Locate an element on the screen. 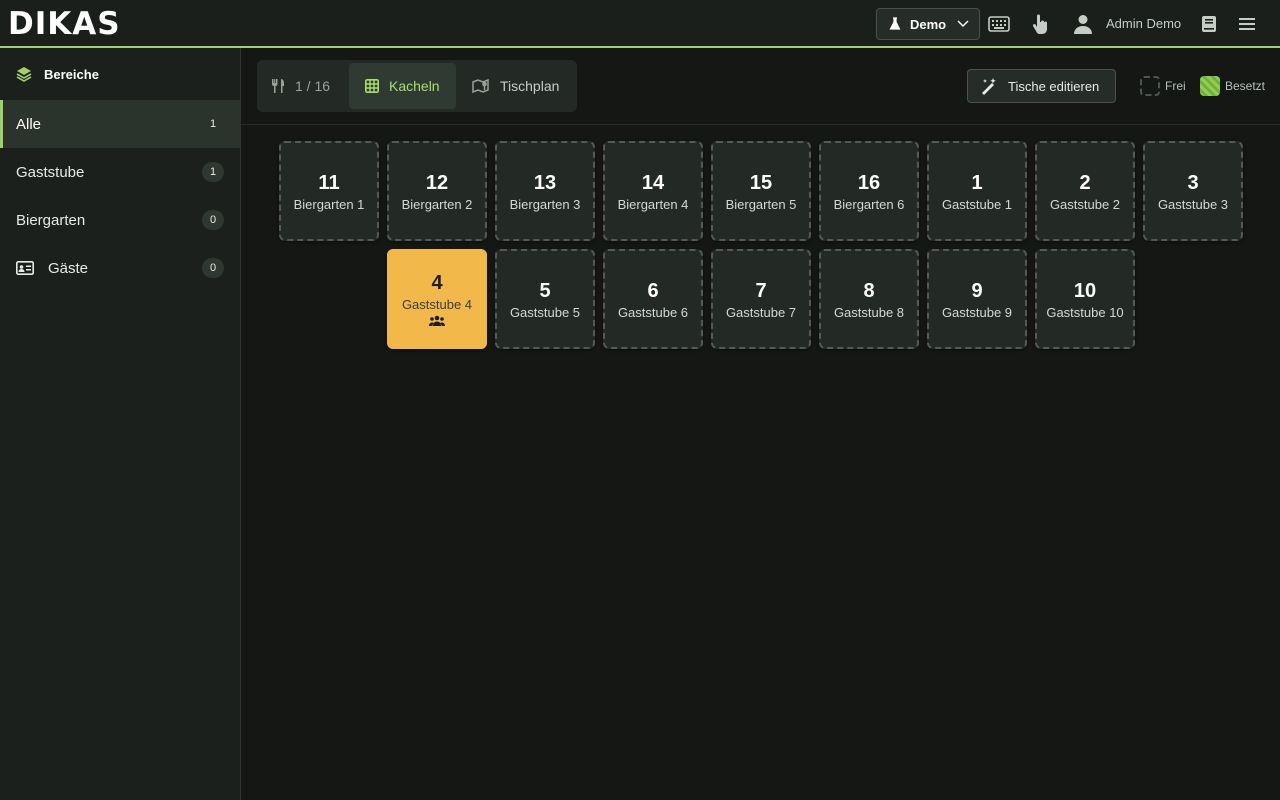 The height and width of the screenshot is (800, 1280). table-tile: 10 Gaststube 10 is located at coordinates (1085, 299).